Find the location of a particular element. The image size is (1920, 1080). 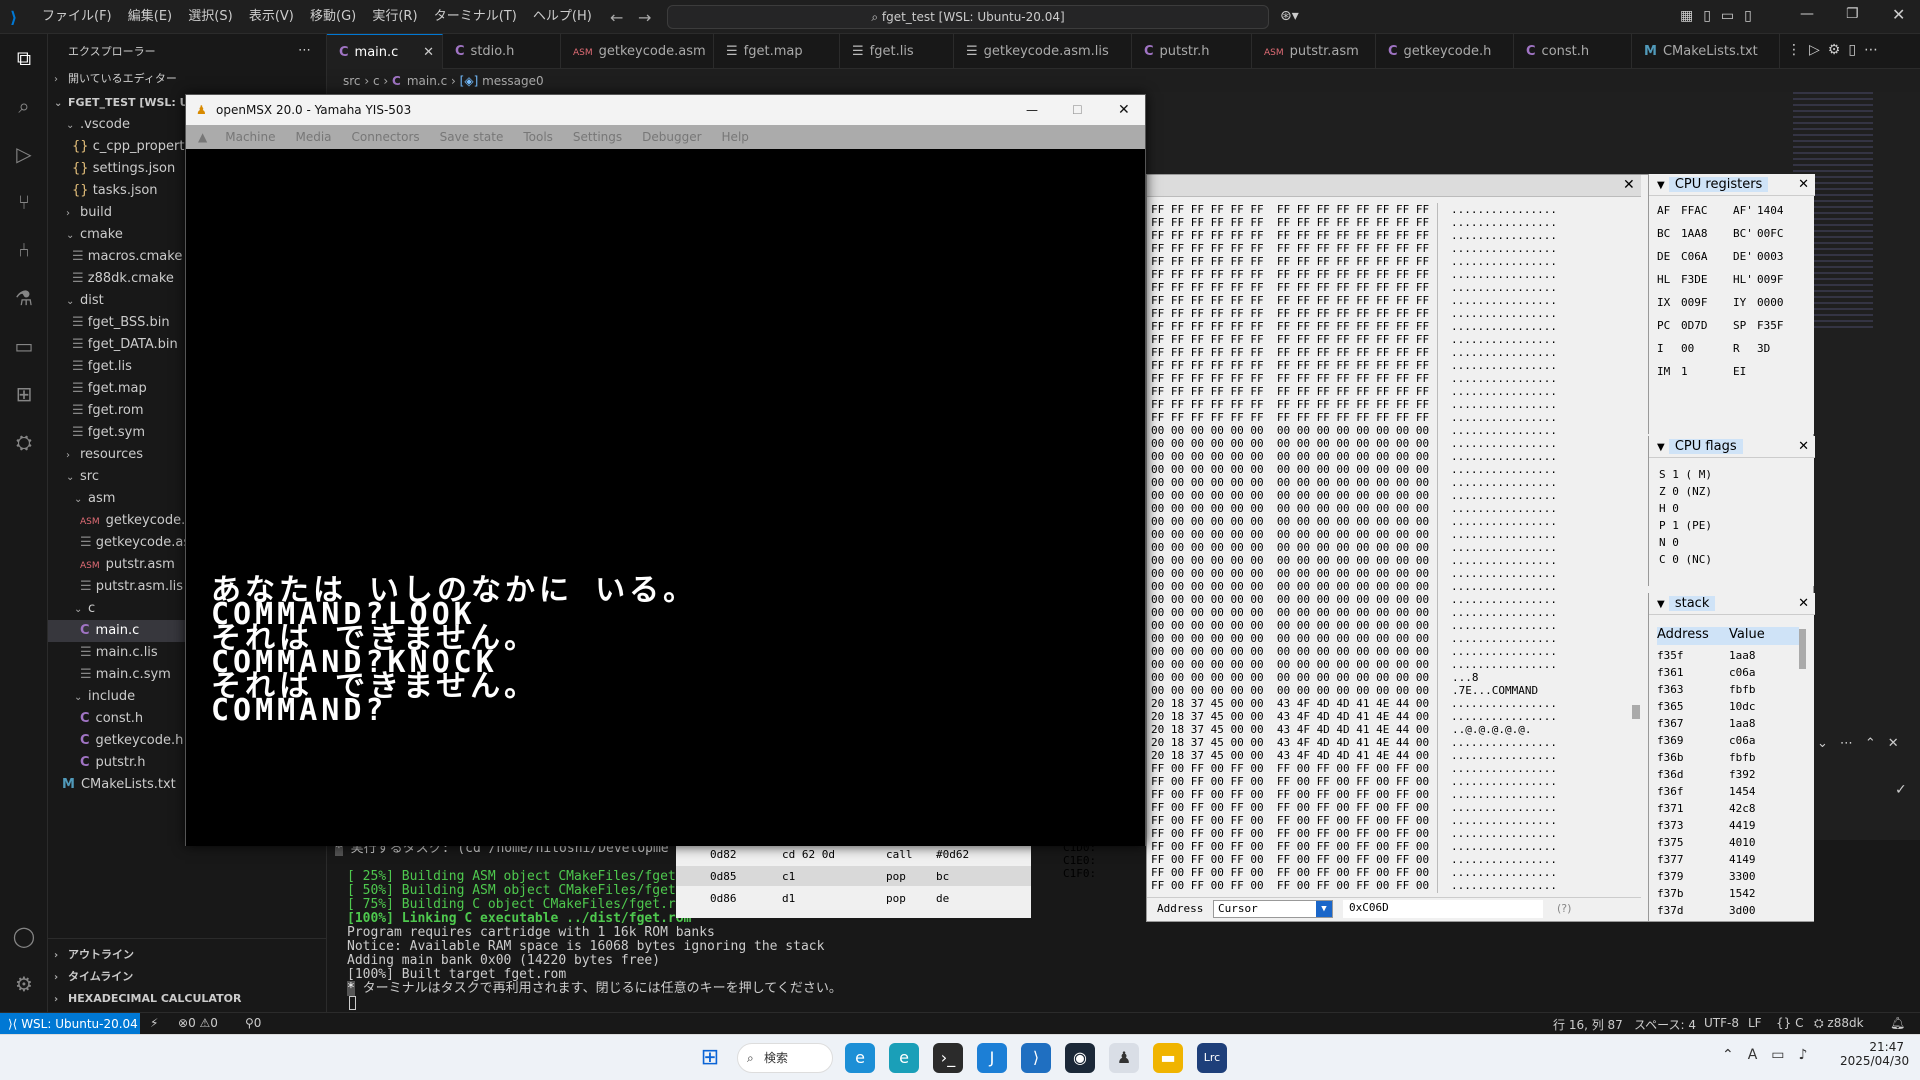

menu-go: 移動(G) is located at coordinates (333, 17).